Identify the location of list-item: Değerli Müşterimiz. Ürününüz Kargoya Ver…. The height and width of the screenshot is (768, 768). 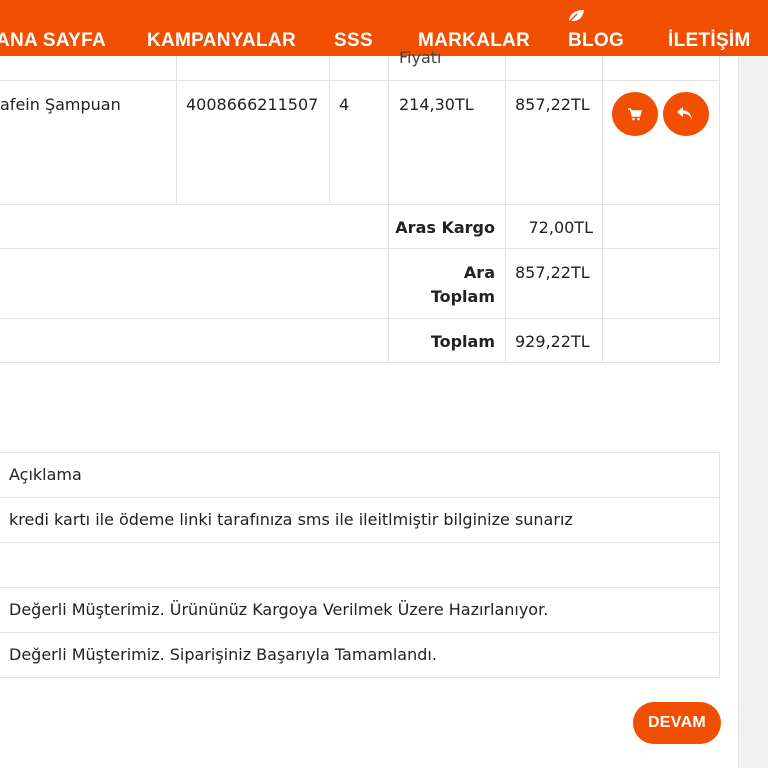
(359, 610).